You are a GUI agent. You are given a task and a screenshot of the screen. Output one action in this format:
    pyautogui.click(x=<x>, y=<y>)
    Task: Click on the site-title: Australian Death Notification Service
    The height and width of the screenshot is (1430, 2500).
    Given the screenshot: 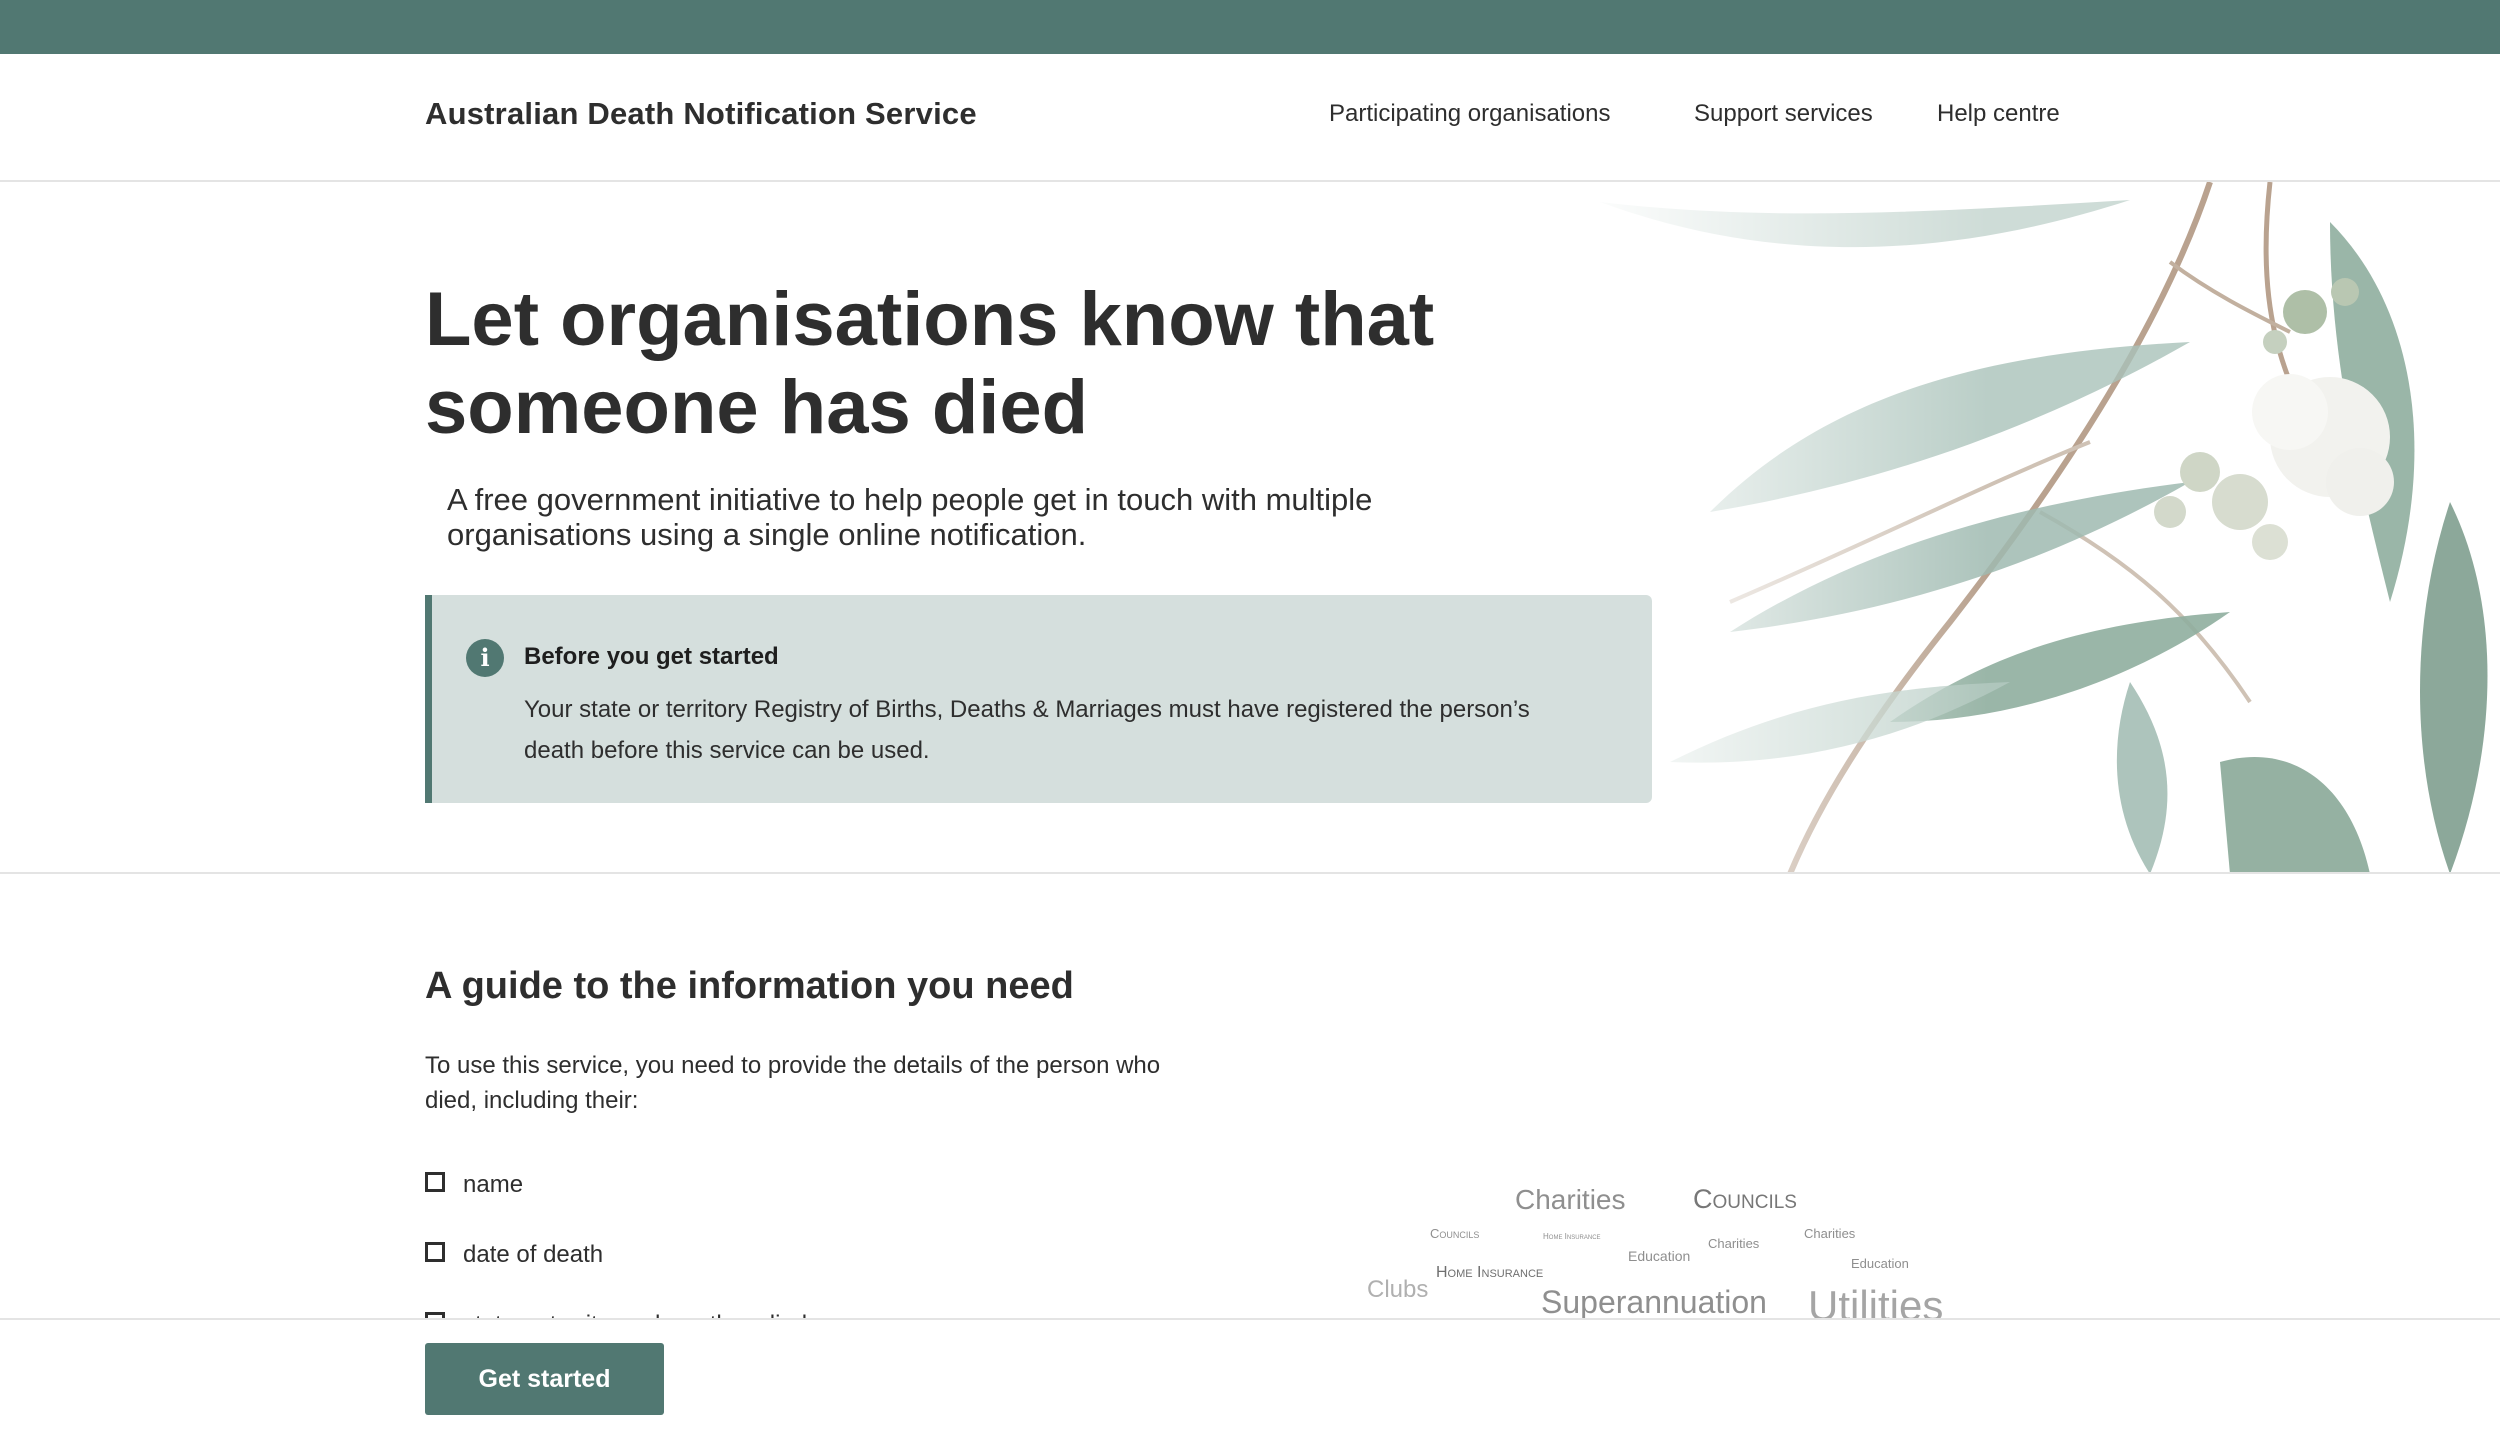 What is the action you would take?
    pyautogui.click(x=701, y=114)
    